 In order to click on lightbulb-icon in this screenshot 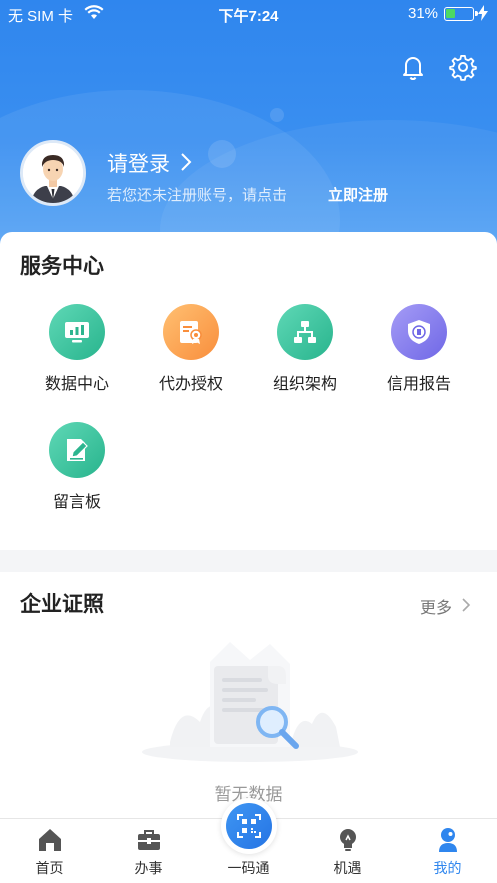, I will do `click(348, 840)`.